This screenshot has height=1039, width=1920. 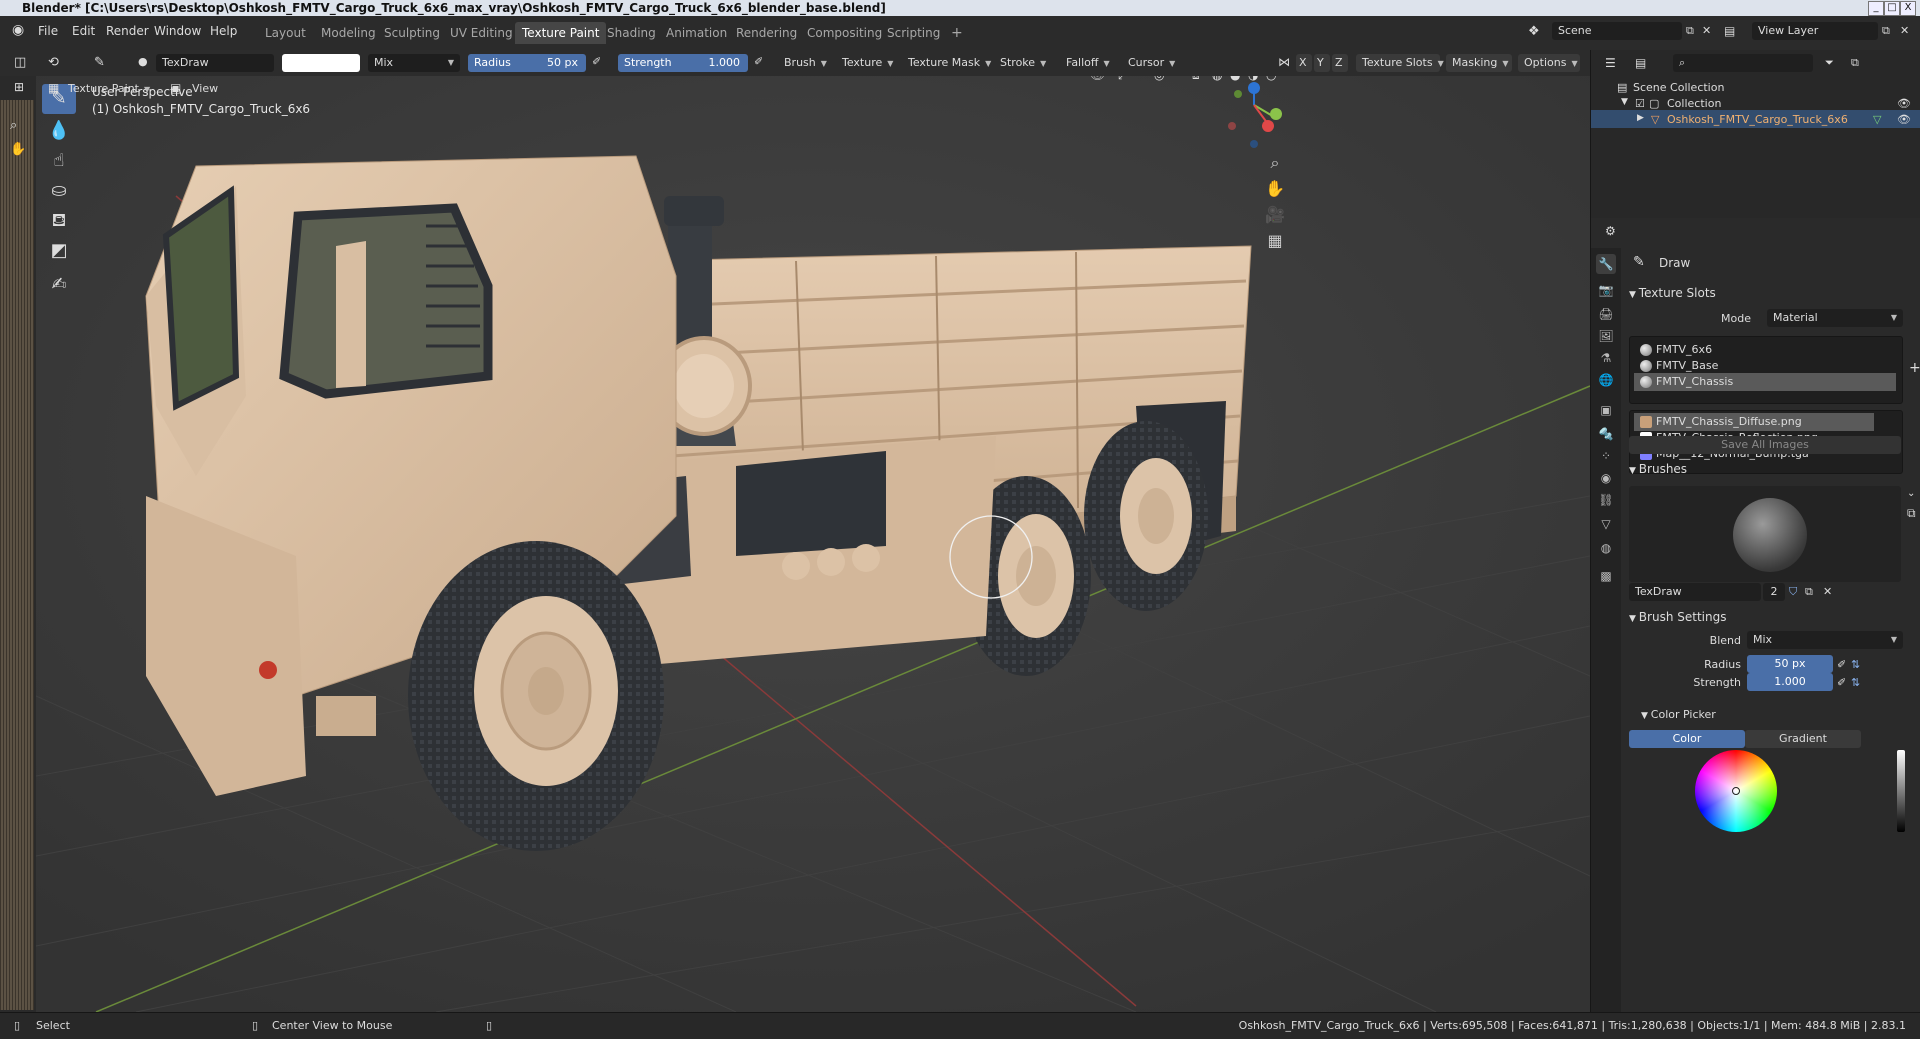 What do you see at coordinates (1841, 664) in the screenshot?
I see `radius-pressure-icon: ✐` at bounding box center [1841, 664].